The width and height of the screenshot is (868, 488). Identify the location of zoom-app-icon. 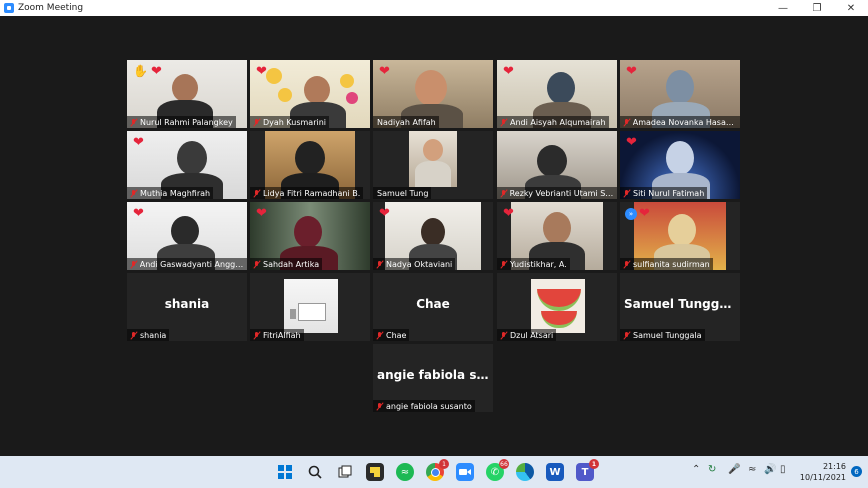
(9, 8).